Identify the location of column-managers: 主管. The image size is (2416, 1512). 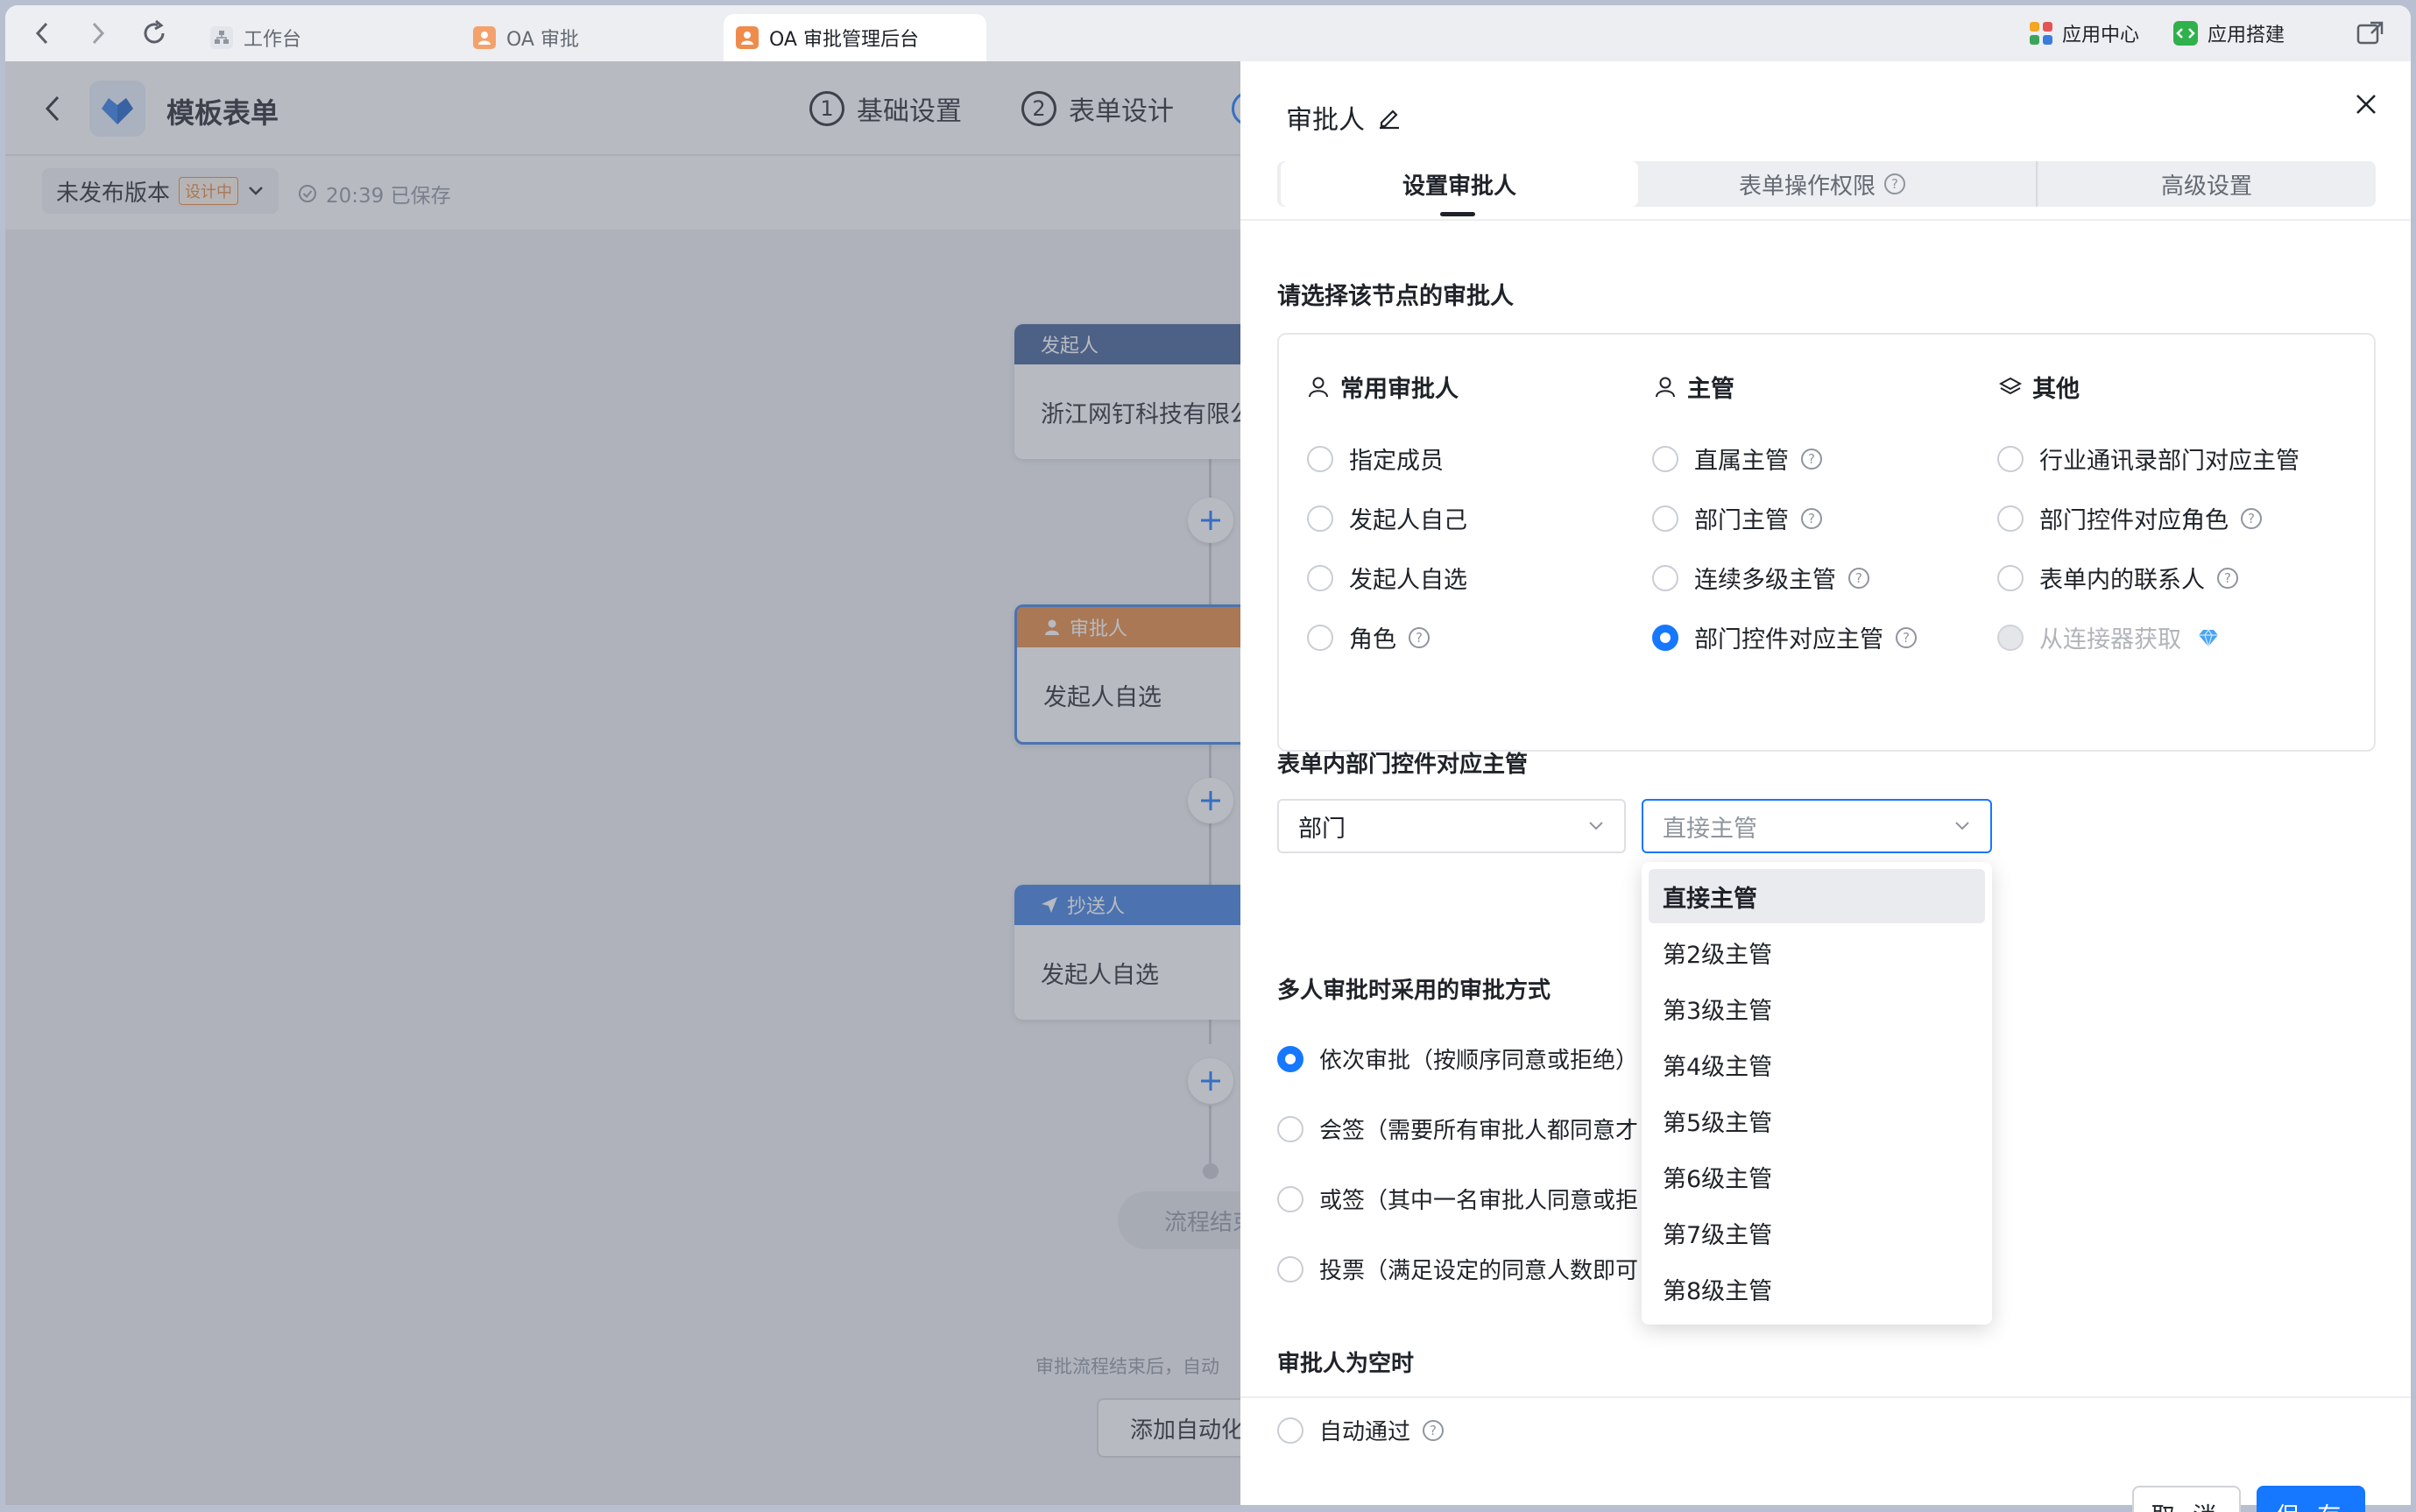
(1694, 387).